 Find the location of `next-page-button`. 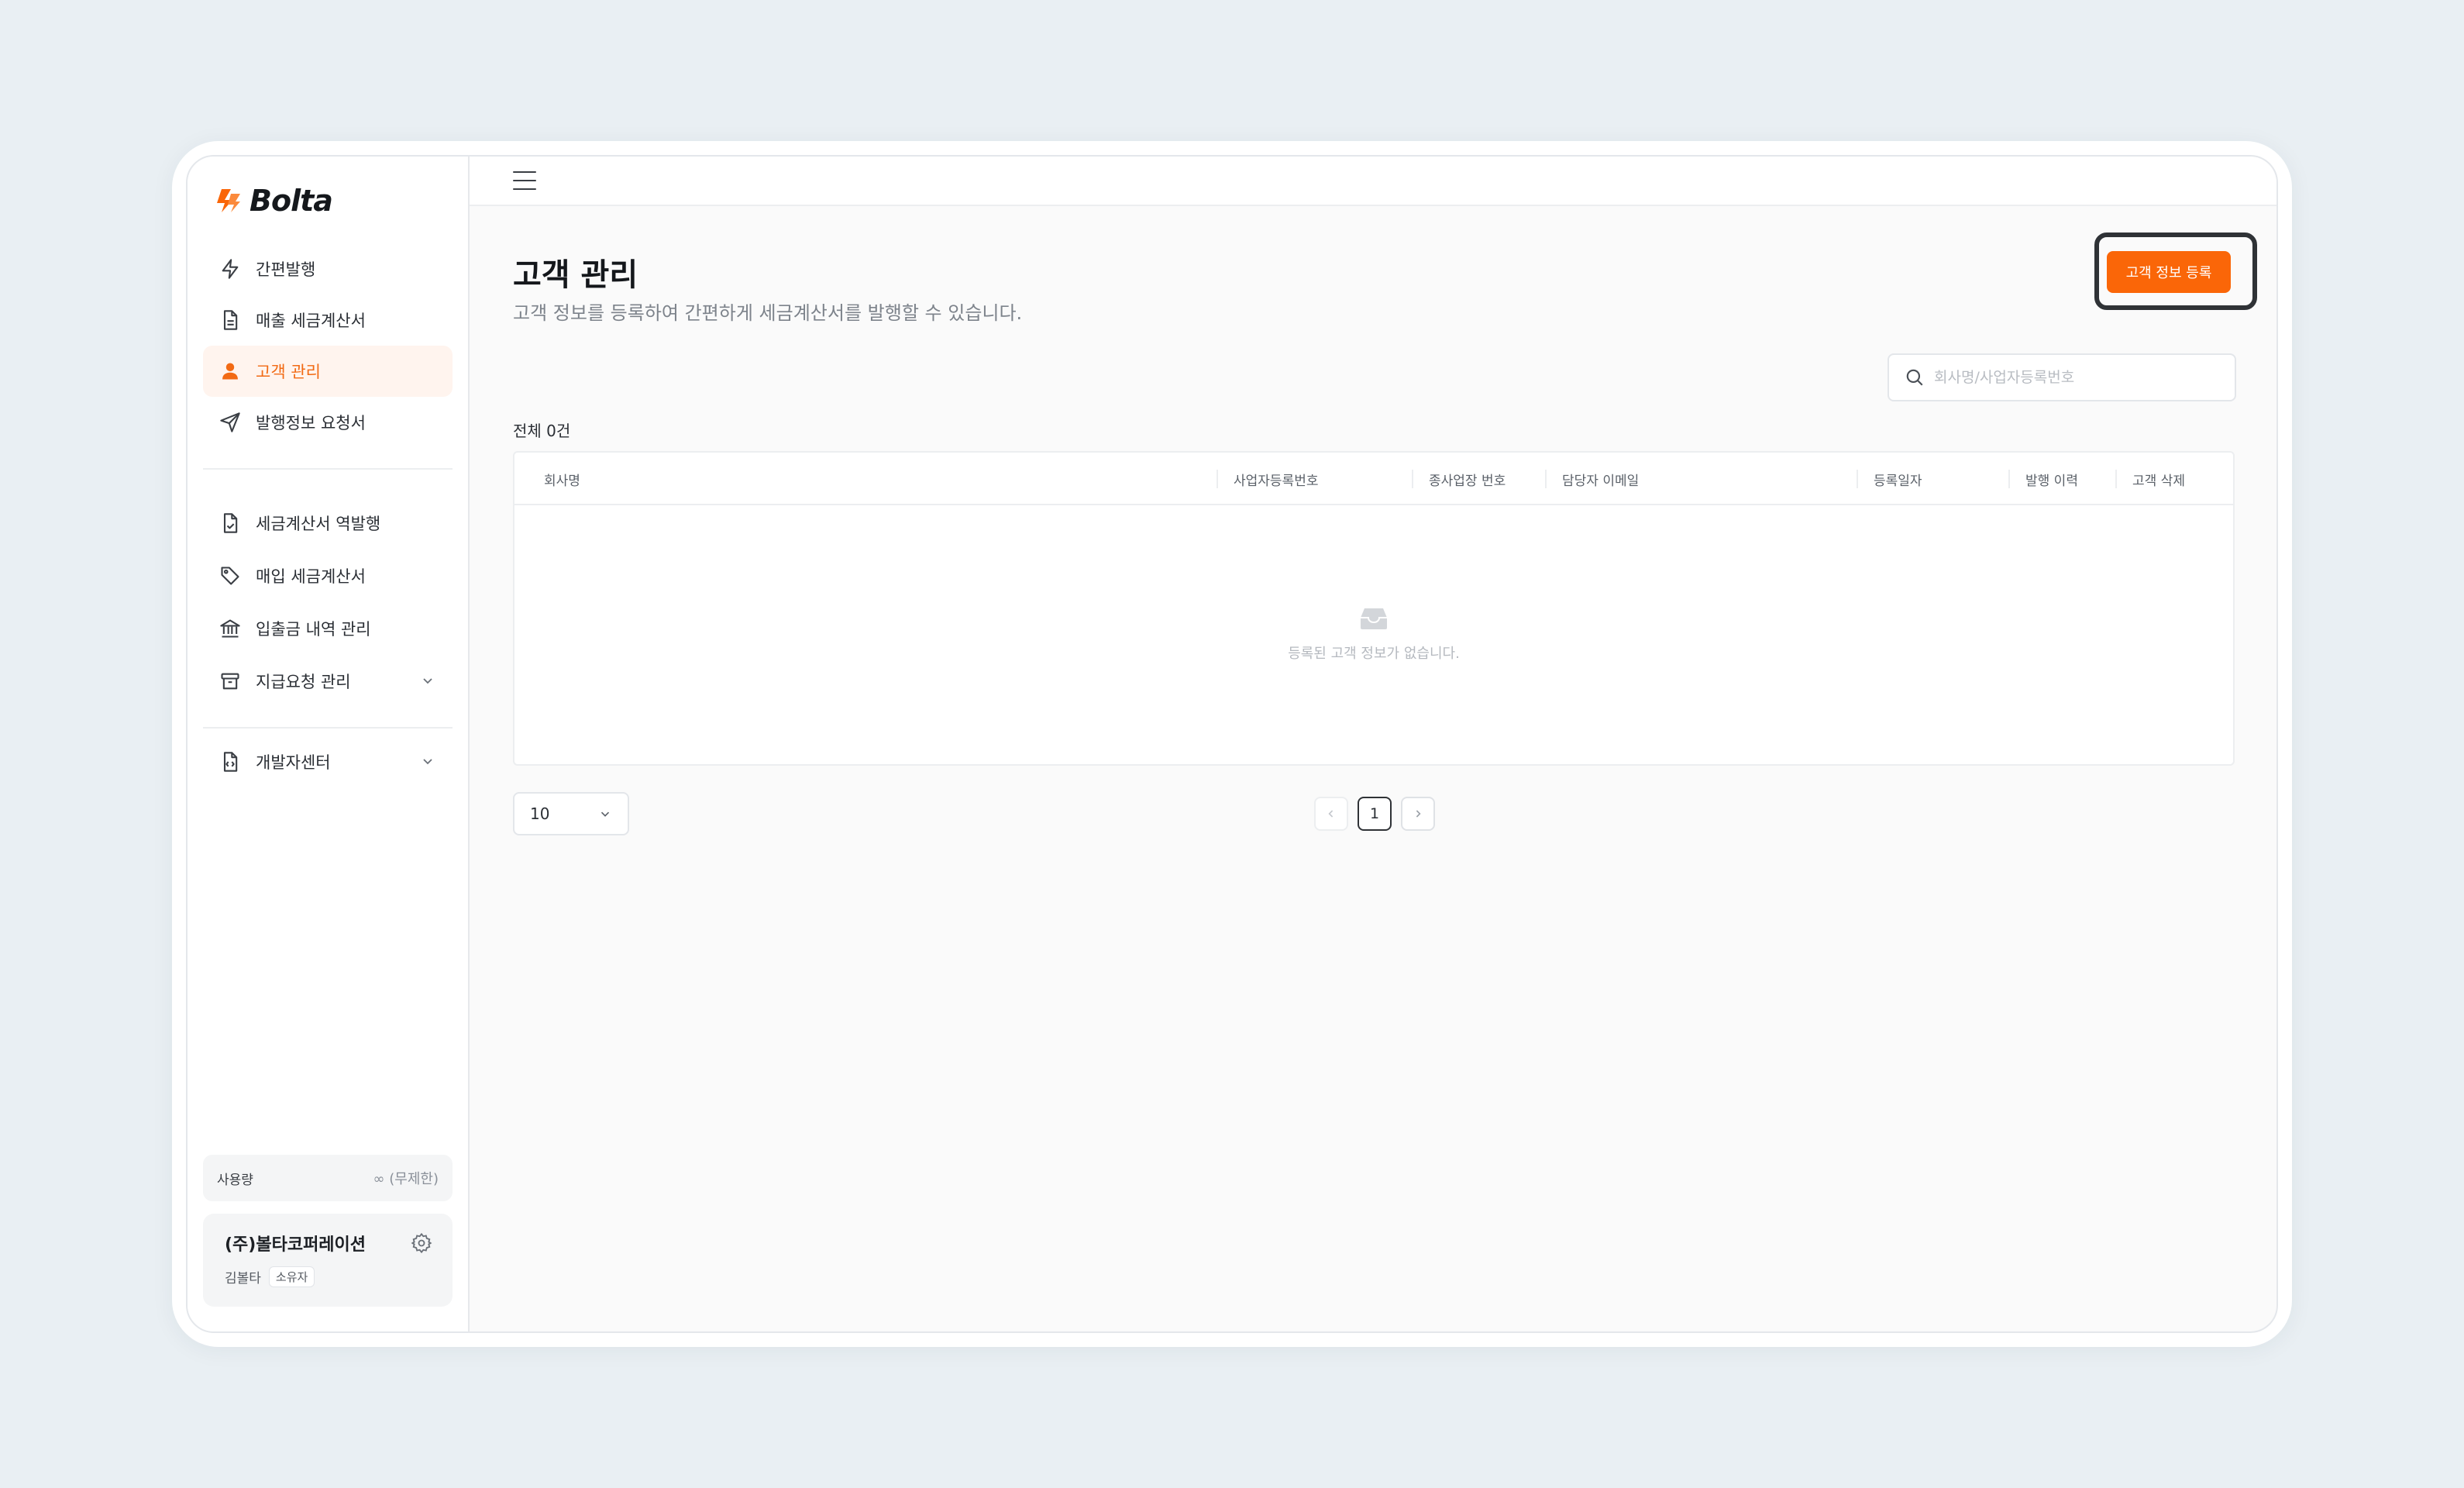

next-page-button is located at coordinates (1418, 814).